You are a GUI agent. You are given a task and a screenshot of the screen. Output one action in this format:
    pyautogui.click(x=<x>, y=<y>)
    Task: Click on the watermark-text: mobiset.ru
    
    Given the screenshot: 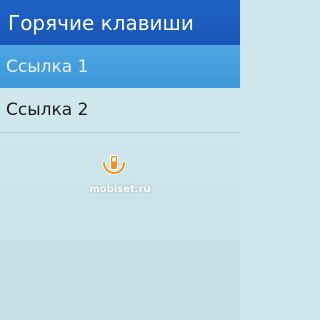 What is the action you would take?
    pyautogui.click(x=120, y=189)
    